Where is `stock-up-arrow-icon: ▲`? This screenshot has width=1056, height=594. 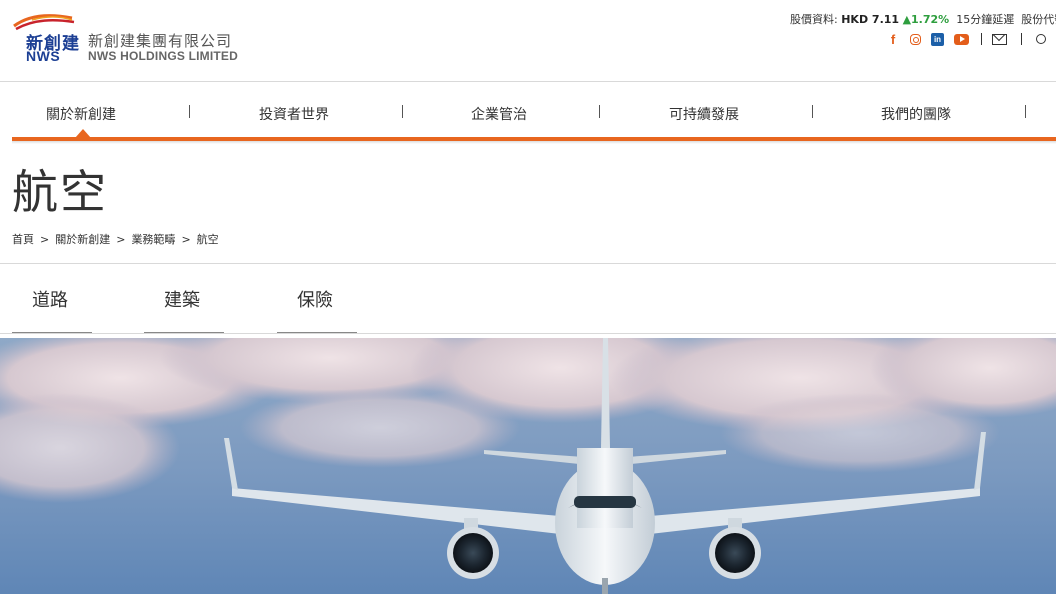
stock-up-arrow-icon: ▲ is located at coordinates (907, 19).